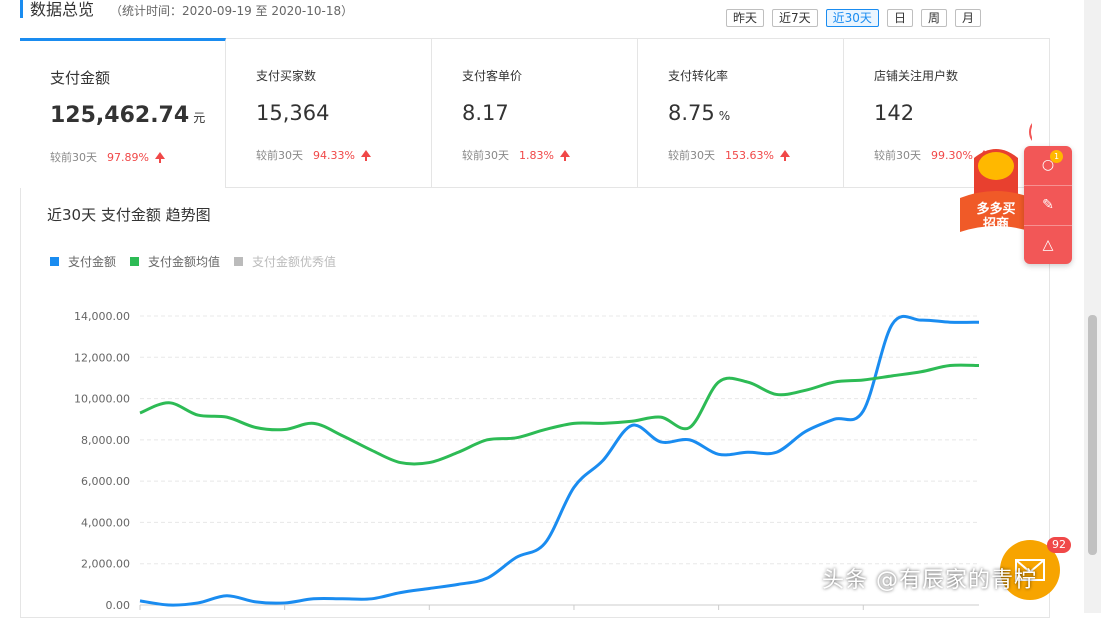 The width and height of the screenshot is (1101, 618). I want to click on kpi-unit: 元, so click(199, 118).